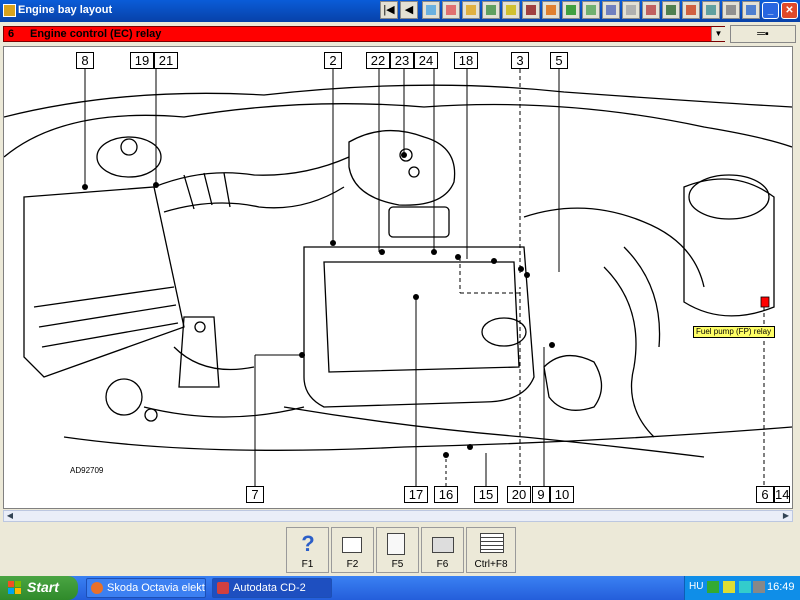 This screenshot has width=800, height=600. What do you see at coordinates (492, 543) in the screenshot?
I see `table-icon` at bounding box center [492, 543].